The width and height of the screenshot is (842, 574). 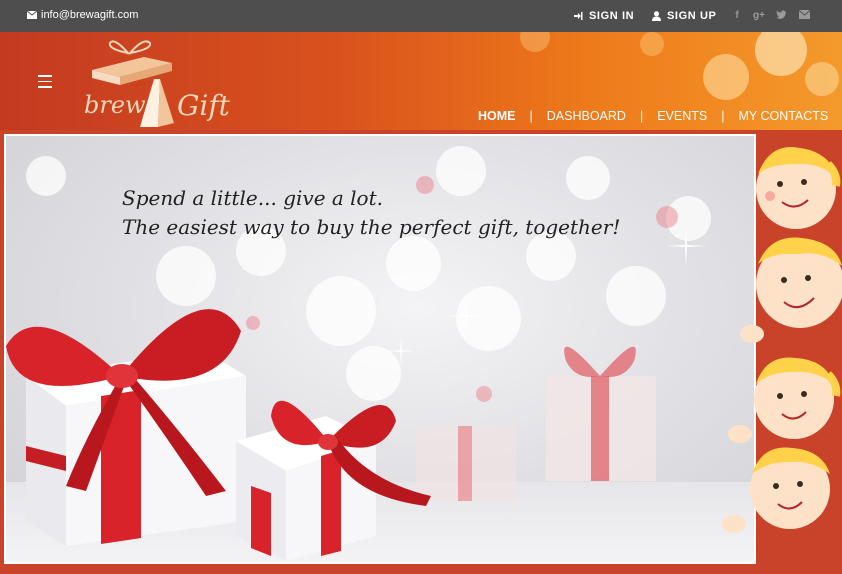 What do you see at coordinates (252, 198) in the screenshot?
I see `tagline-line-1: Spend a little... give a lot.` at bounding box center [252, 198].